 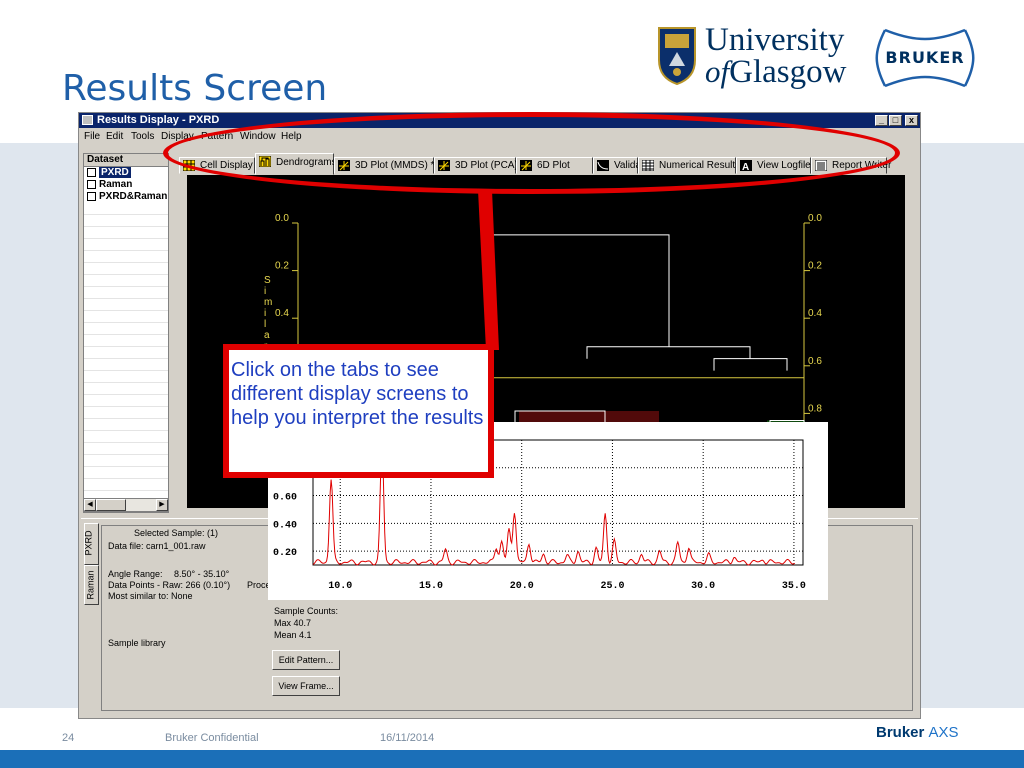 What do you see at coordinates (815, 266) in the screenshot?
I see `right-tick-label: 0.2` at bounding box center [815, 266].